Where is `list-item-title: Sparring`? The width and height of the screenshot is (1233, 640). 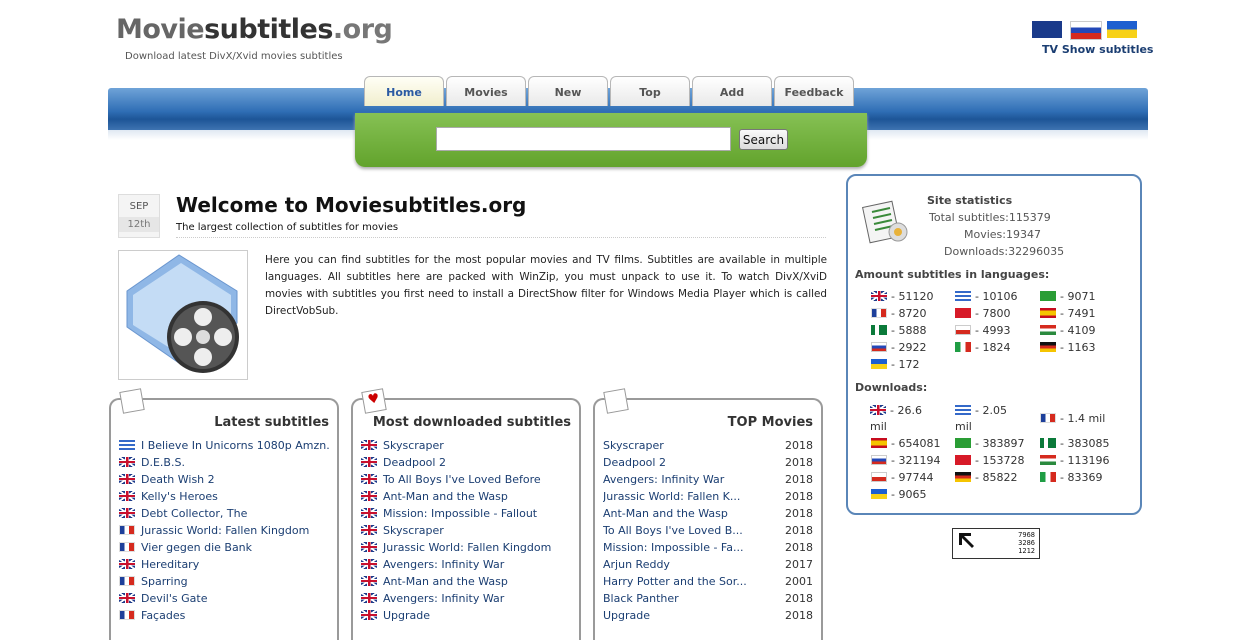 list-item-title: Sparring is located at coordinates (164, 581).